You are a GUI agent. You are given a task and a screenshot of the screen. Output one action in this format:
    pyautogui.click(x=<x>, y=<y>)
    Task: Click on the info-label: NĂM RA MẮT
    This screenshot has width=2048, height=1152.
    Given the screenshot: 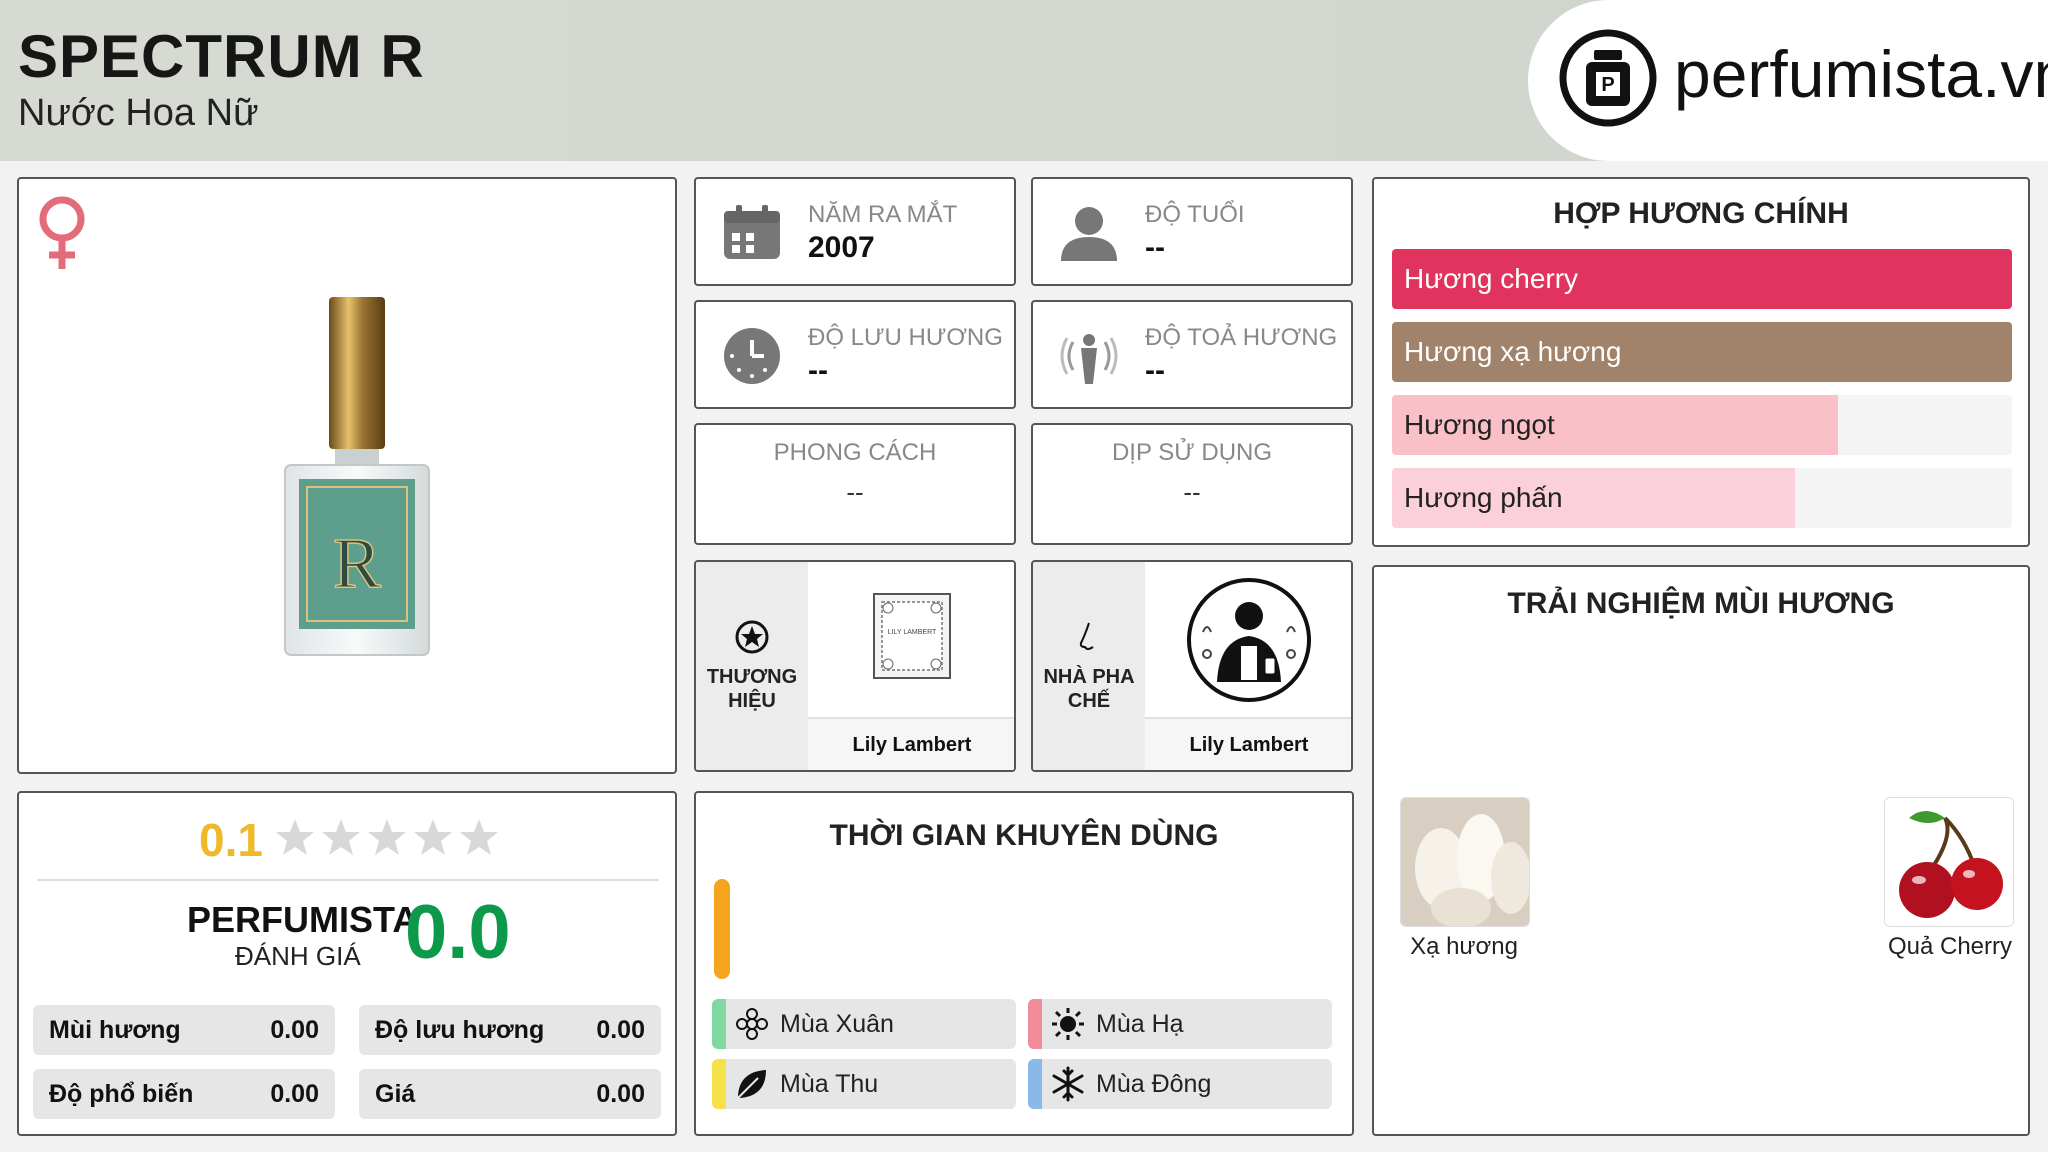 What is the action you would take?
    pyautogui.click(x=883, y=214)
    